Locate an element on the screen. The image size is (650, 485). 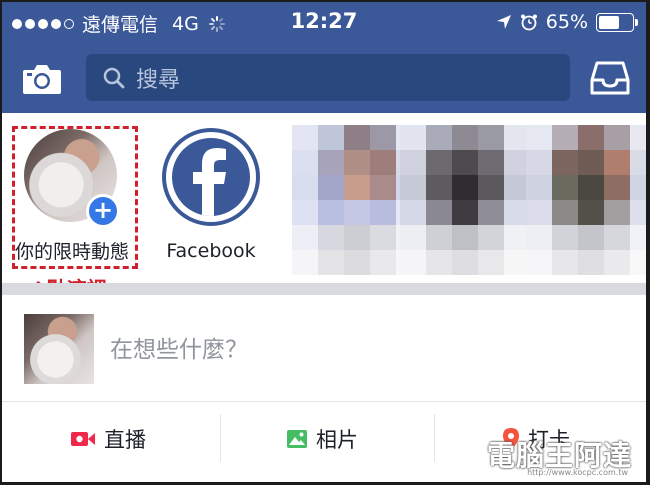
section-divider is located at coordinates (324, 289).